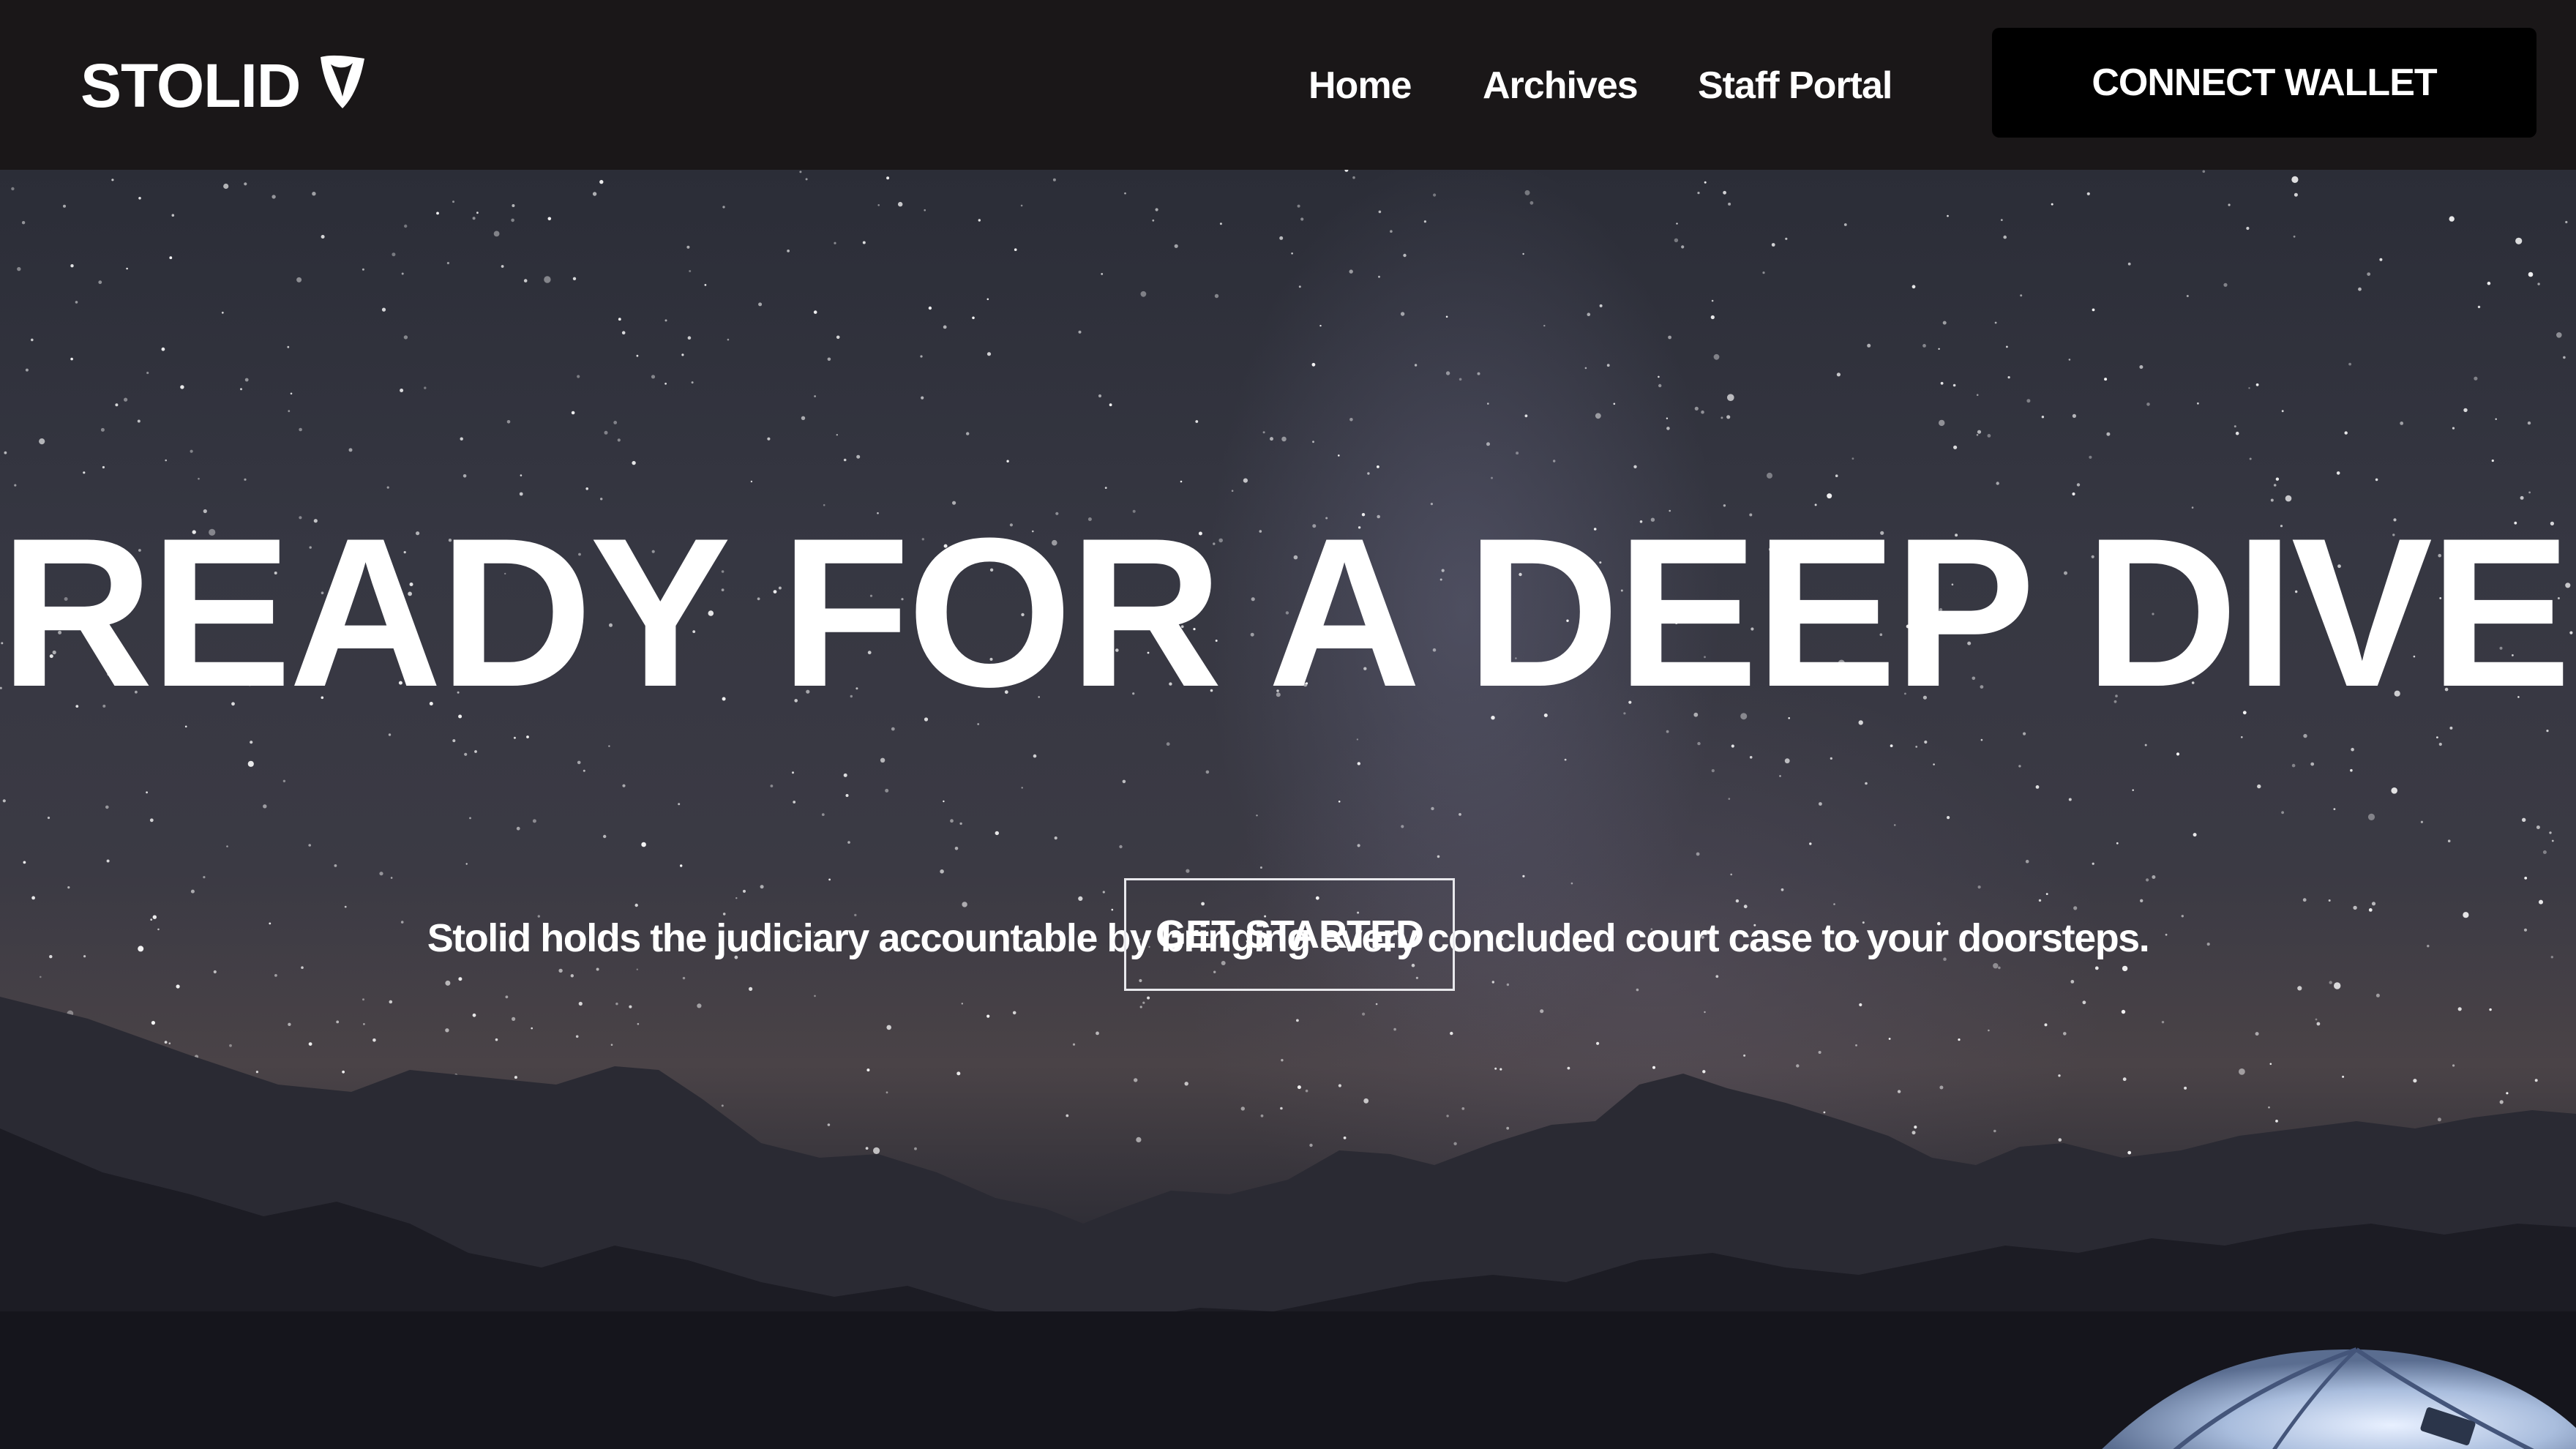 The height and width of the screenshot is (1449, 2576). What do you see at coordinates (2264, 83) in the screenshot?
I see `connect-wallet-button: CONNECT WALLET` at bounding box center [2264, 83].